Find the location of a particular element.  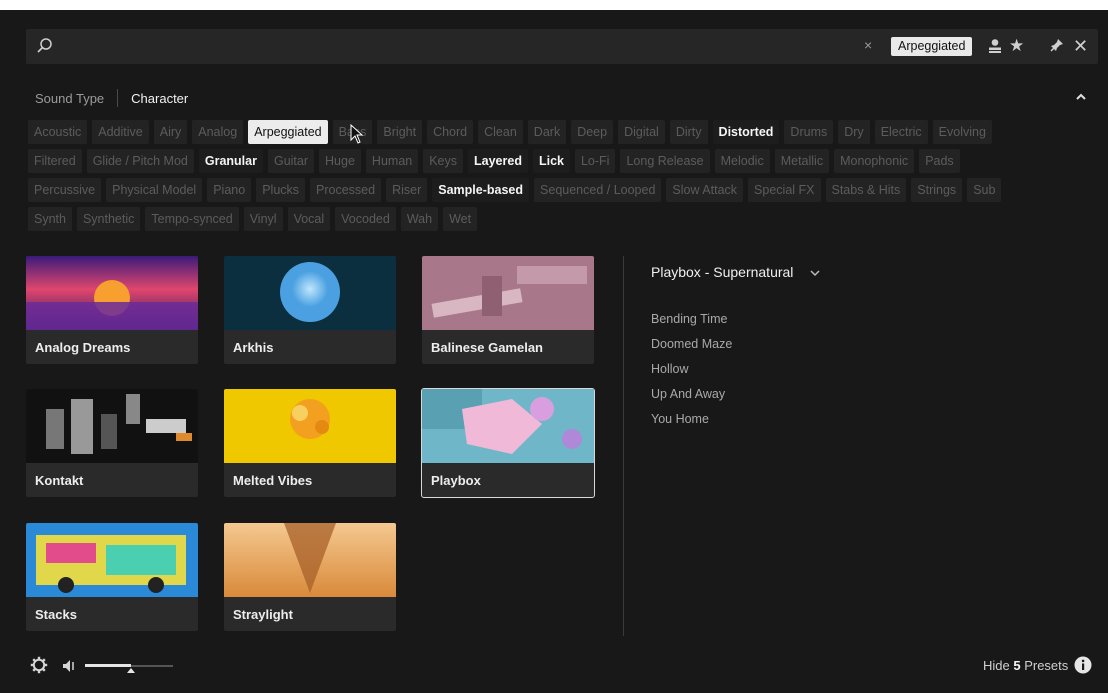

tag-chip: Tempo-synced is located at coordinates (192, 219).